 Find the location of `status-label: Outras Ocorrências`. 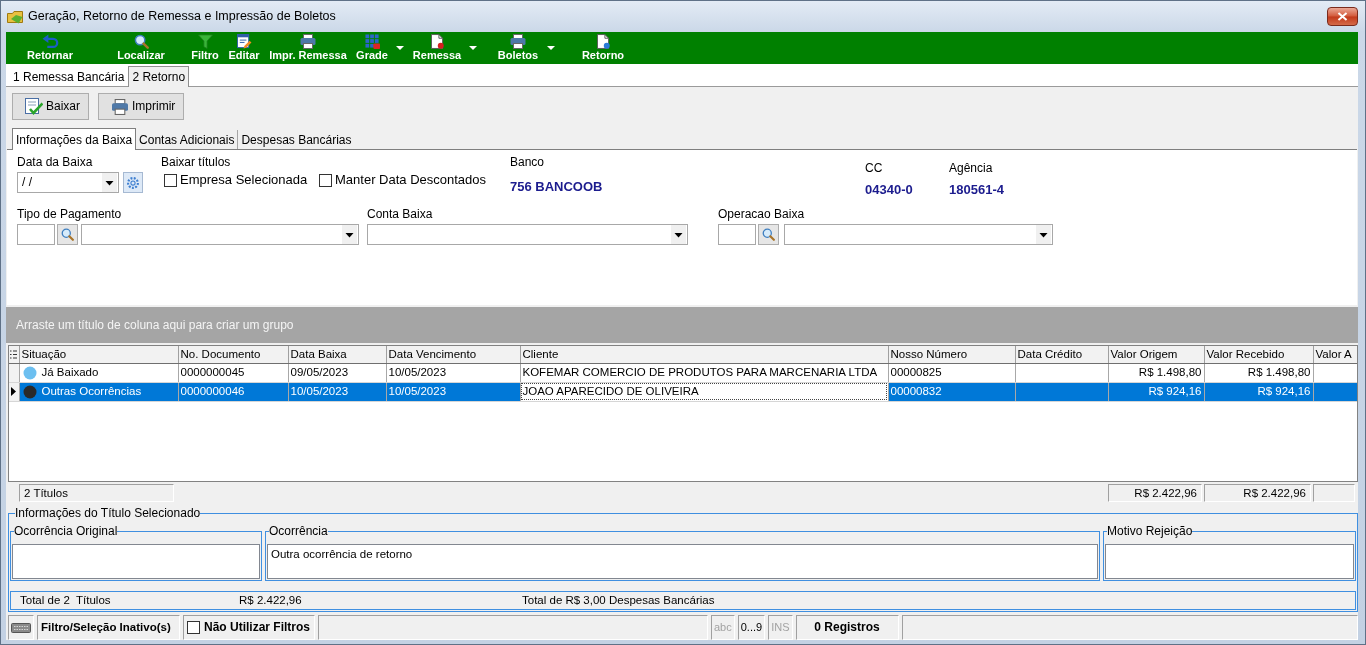

status-label: Outras Ocorrências is located at coordinates (91, 391).